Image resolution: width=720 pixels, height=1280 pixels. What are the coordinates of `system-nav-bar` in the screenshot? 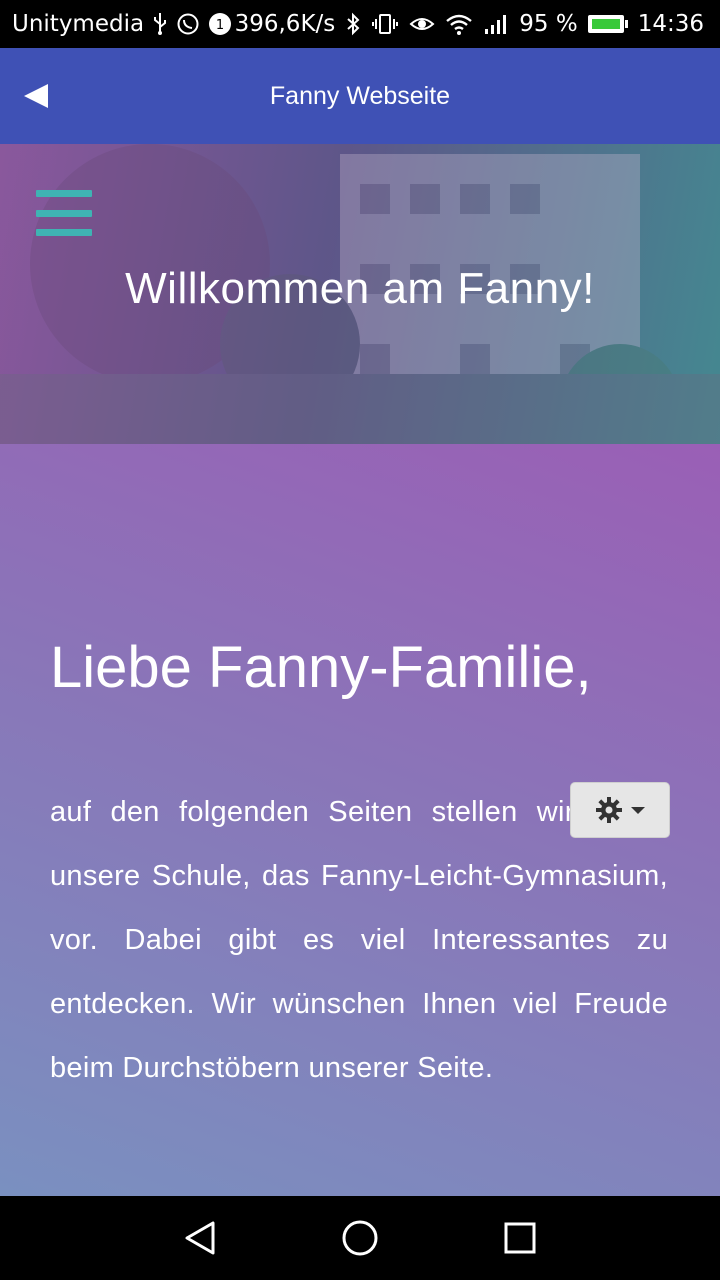 It's located at (360, 1238).